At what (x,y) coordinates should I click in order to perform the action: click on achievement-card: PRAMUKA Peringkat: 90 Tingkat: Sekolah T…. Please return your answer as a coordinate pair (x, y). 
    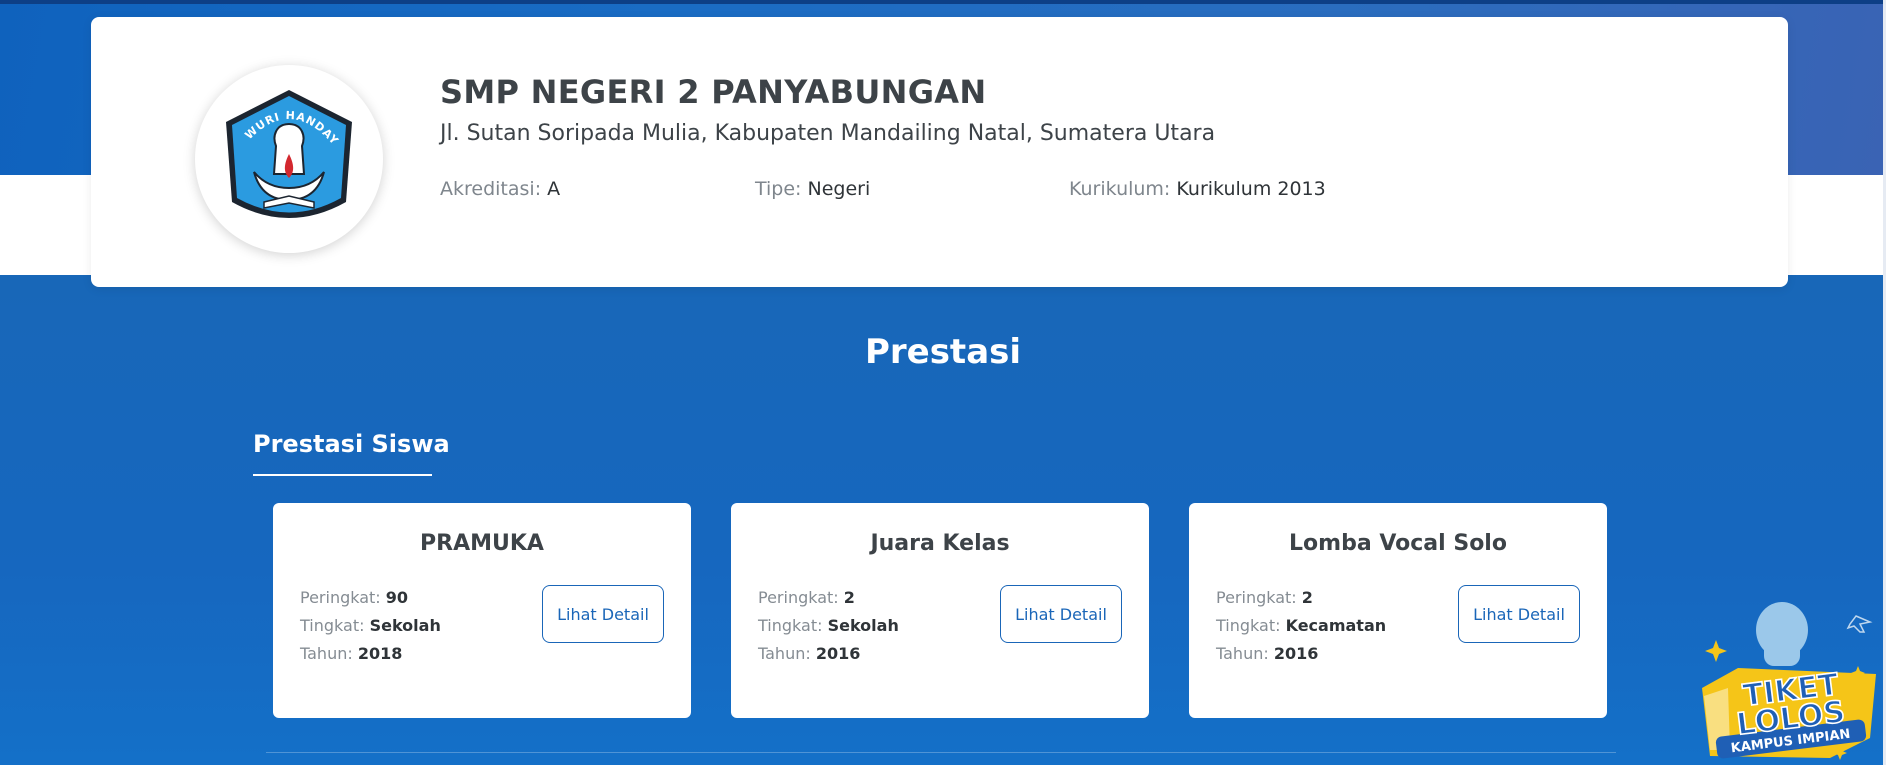
    Looking at the image, I should click on (482, 610).